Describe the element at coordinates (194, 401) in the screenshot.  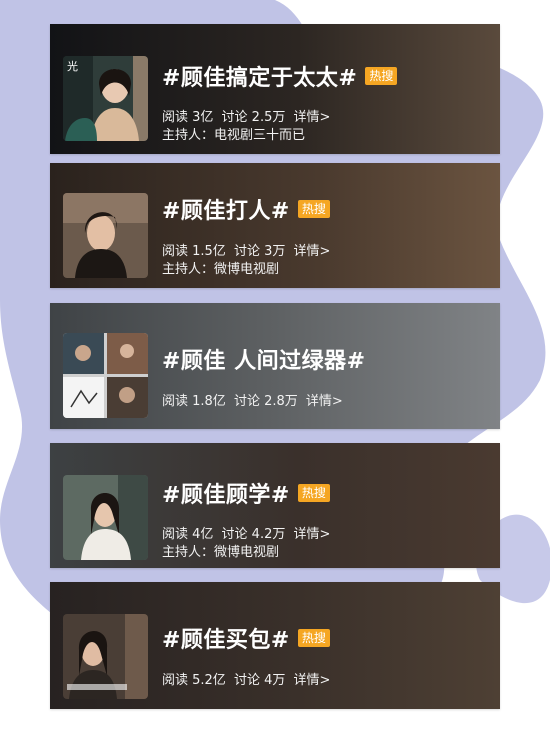
I see `read-count: 阅读 1.8亿` at that location.